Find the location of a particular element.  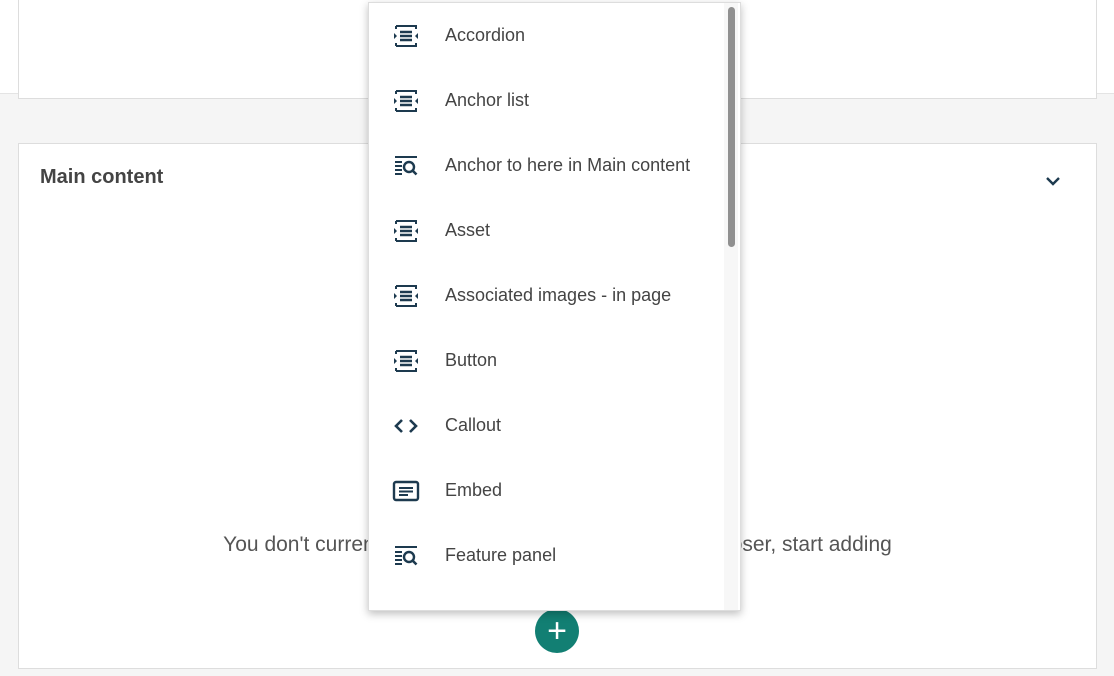

menu-item-label: Anchor list is located at coordinates (487, 100).